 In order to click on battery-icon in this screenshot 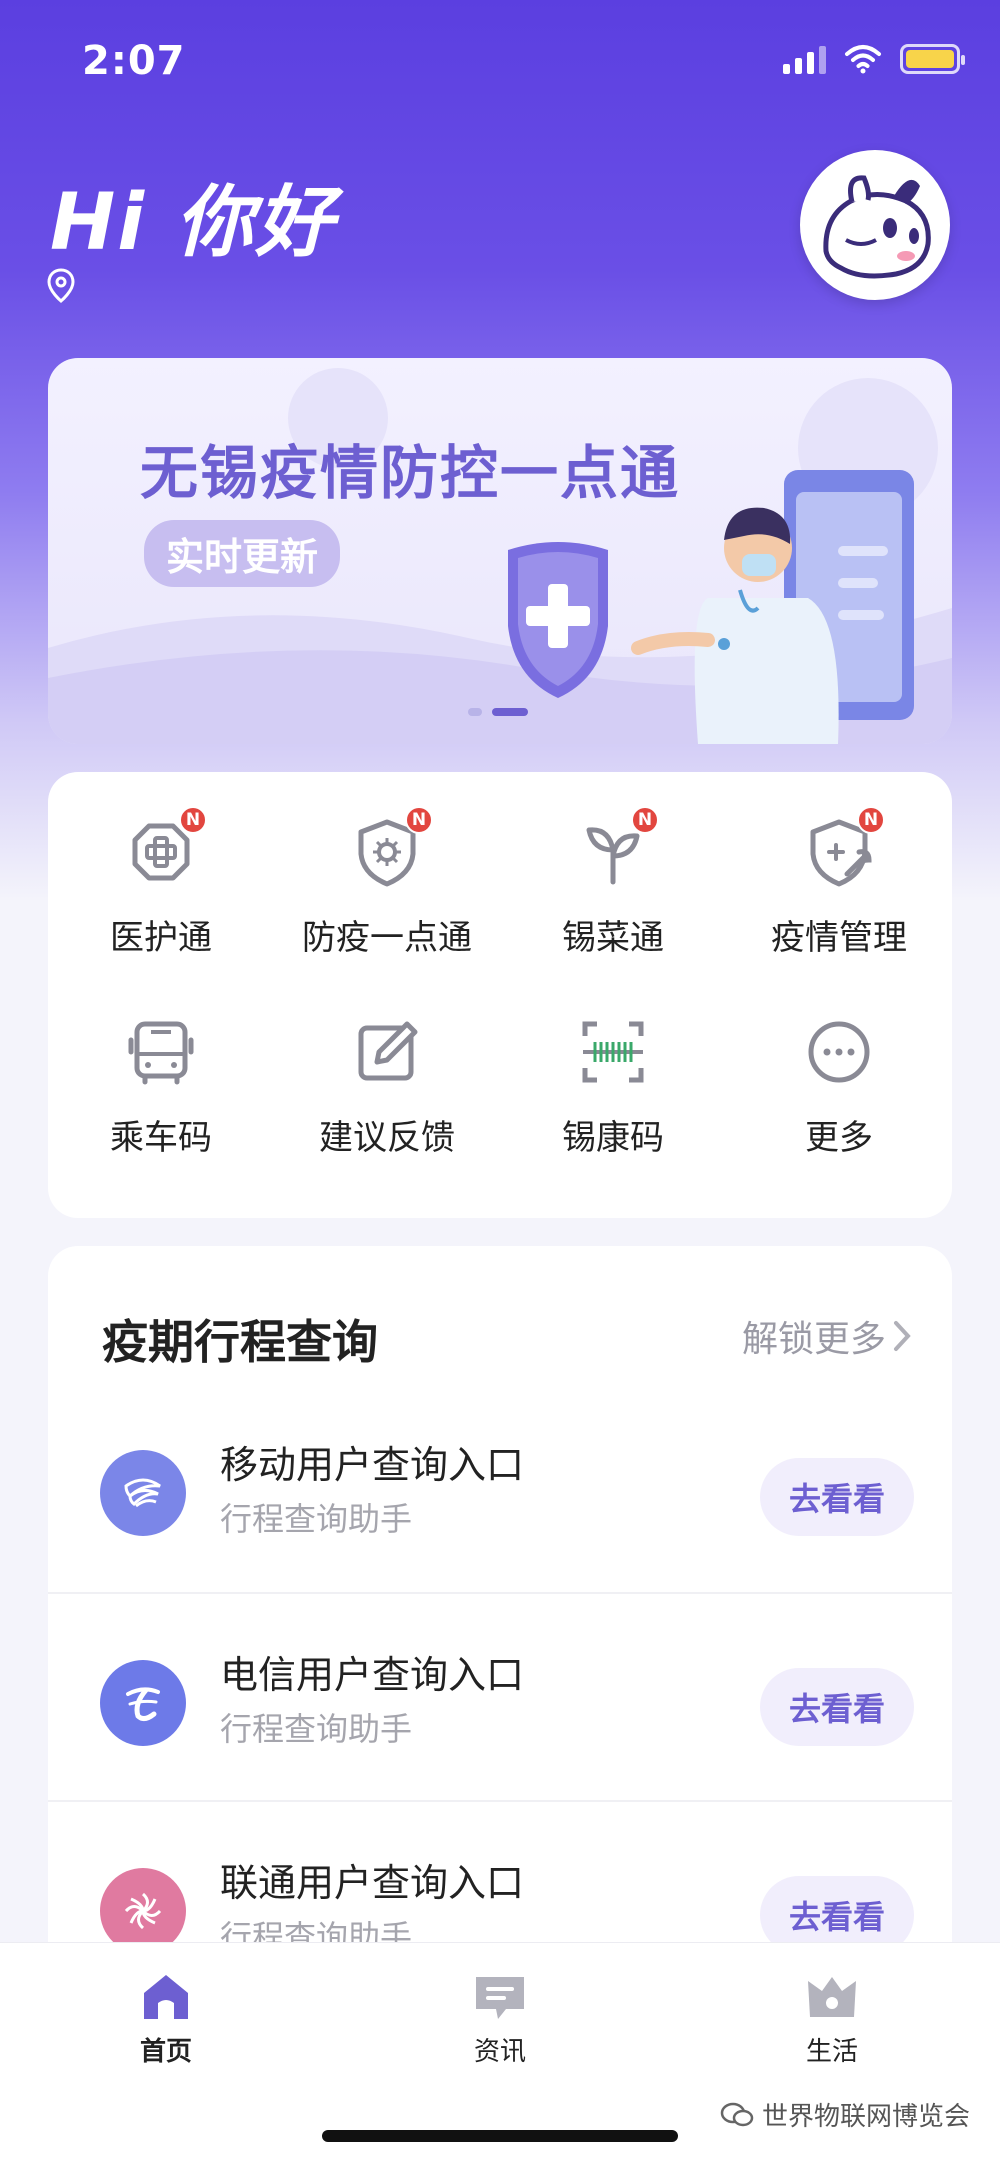, I will do `click(932, 59)`.